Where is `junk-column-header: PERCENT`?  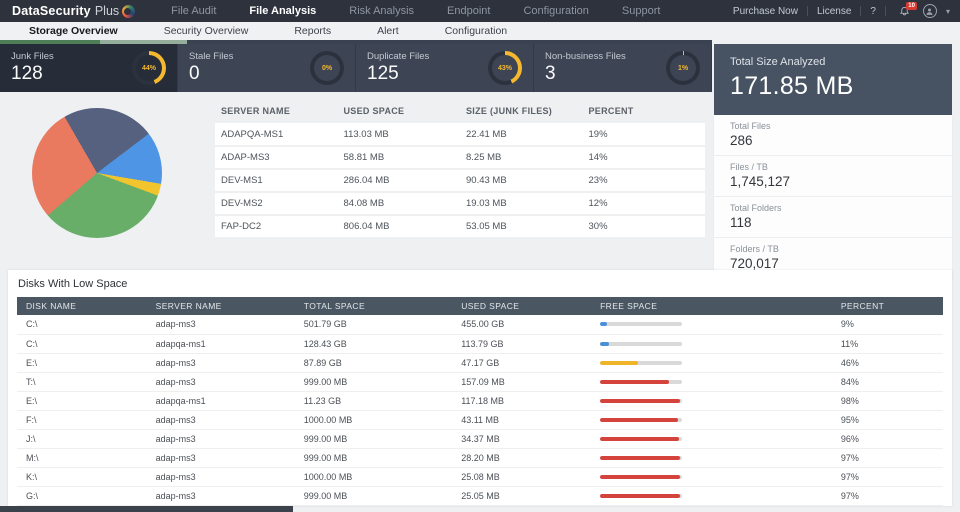
junk-column-header: PERCENT is located at coordinates (611, 111).